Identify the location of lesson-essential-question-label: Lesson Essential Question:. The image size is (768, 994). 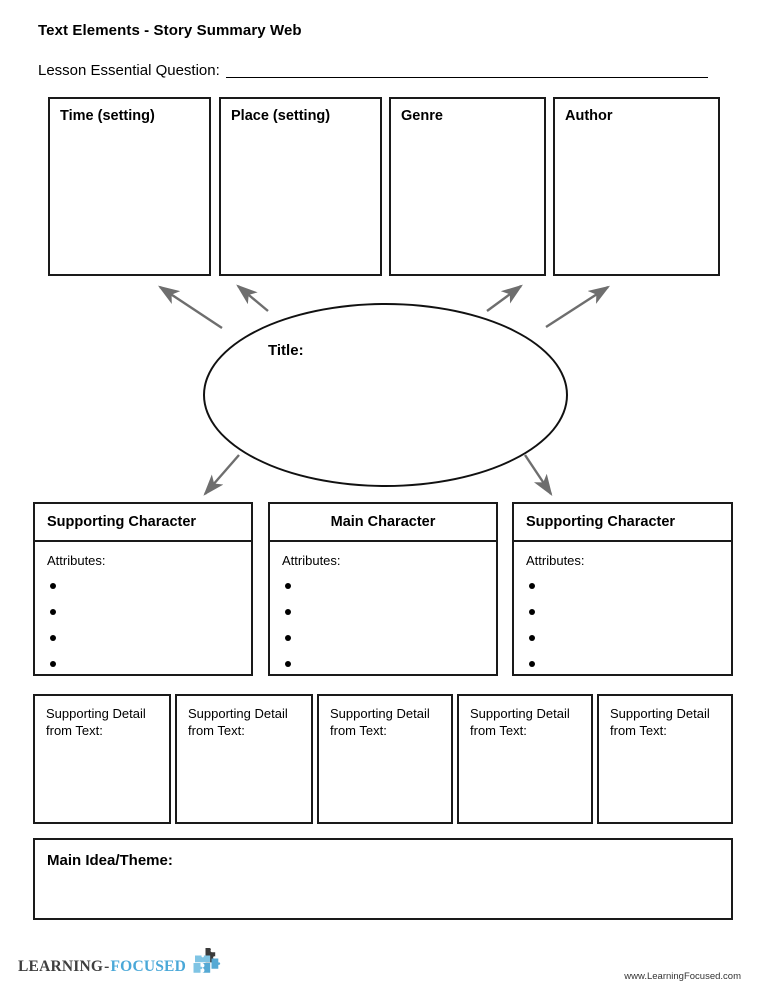
(129, 70).